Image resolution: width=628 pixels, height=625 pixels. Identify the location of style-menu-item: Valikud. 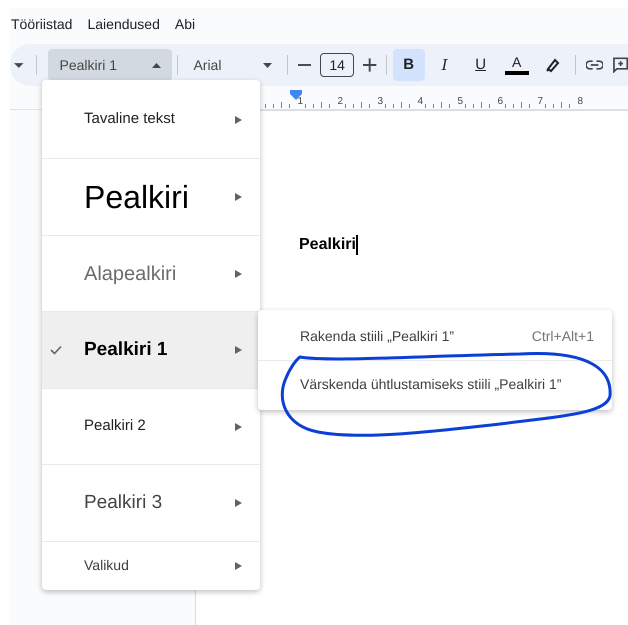
(151, 565).